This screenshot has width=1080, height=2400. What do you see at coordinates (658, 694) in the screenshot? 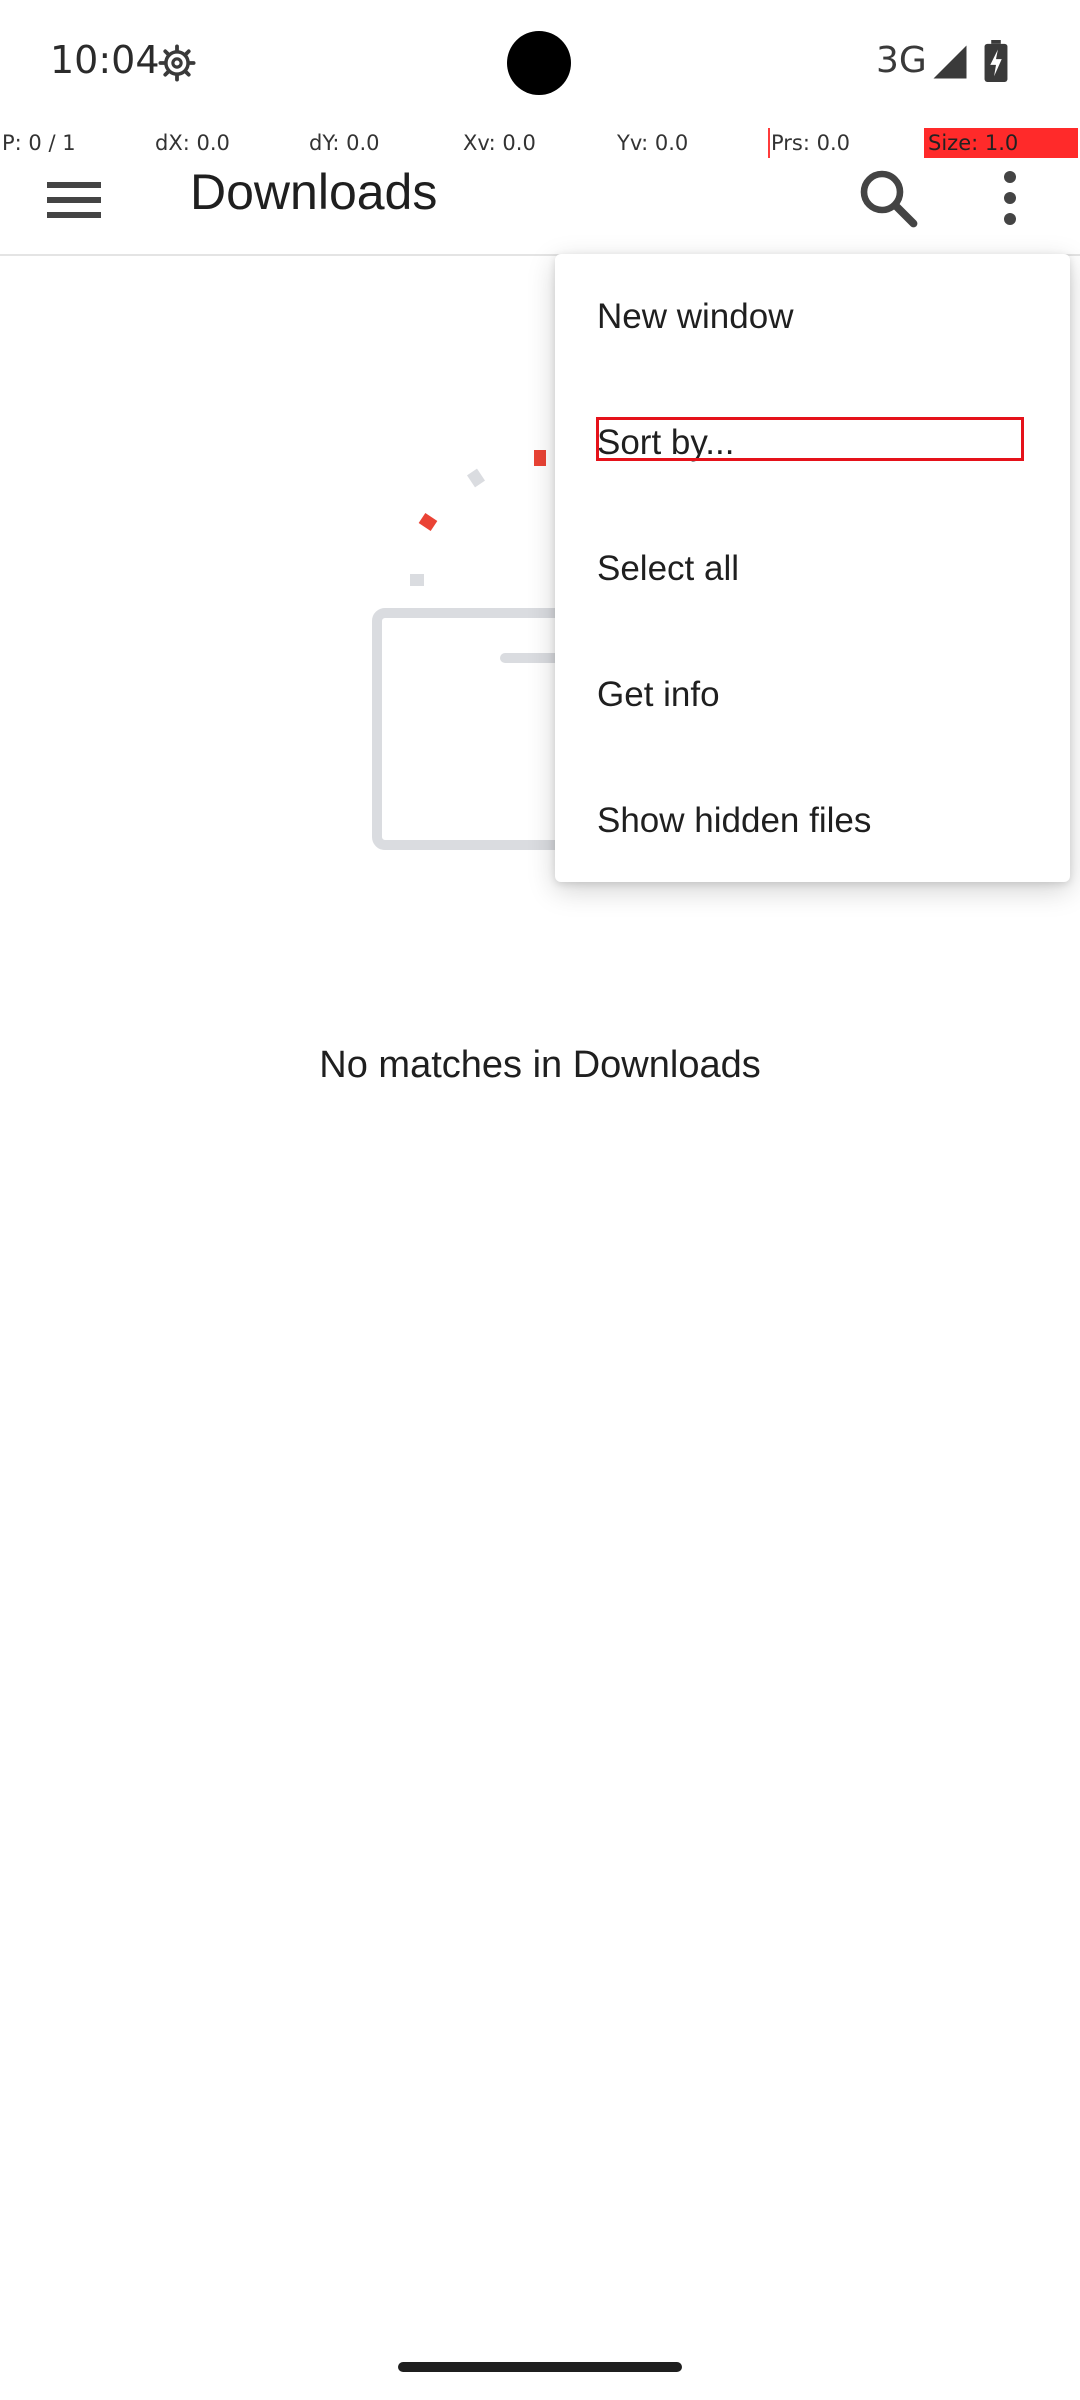
I see `menu-item-label: Get info` at bounding box center [658, 694].